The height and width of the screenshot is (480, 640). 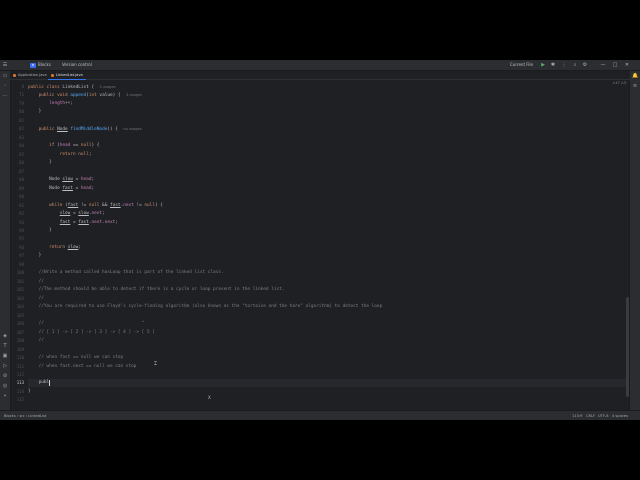 What do you see at coordinates (17, 138) in the screenshot?
I see `line-number: 83` at bounding box center [17, 138].